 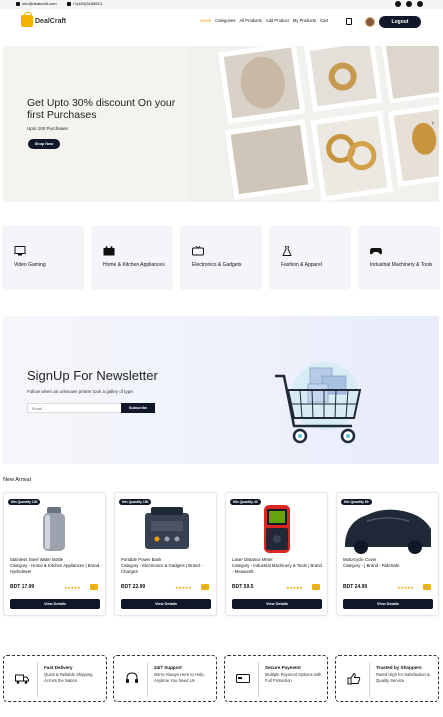 I want to click on min-quantity-badge: Min Quantity 80, so click(x=356, y=502).